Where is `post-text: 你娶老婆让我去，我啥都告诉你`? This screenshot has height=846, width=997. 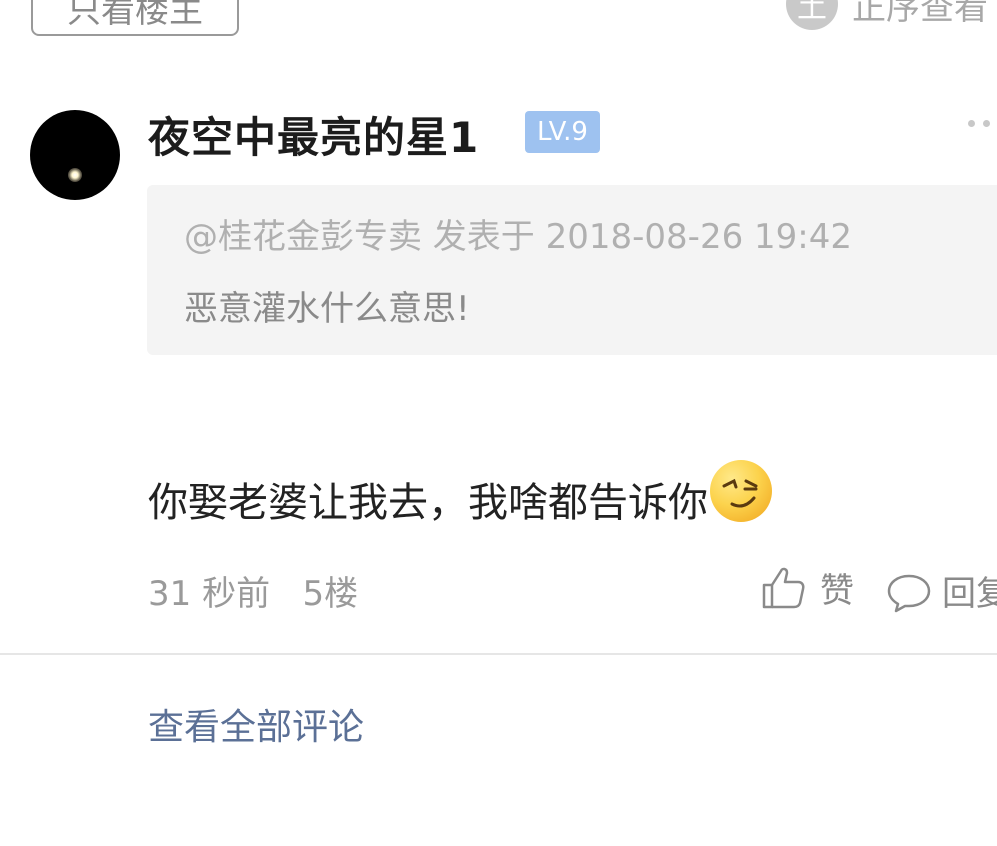
post-text: 你娶老婆让我去，我啥都告诉你 is located at coordinates (428, 503).